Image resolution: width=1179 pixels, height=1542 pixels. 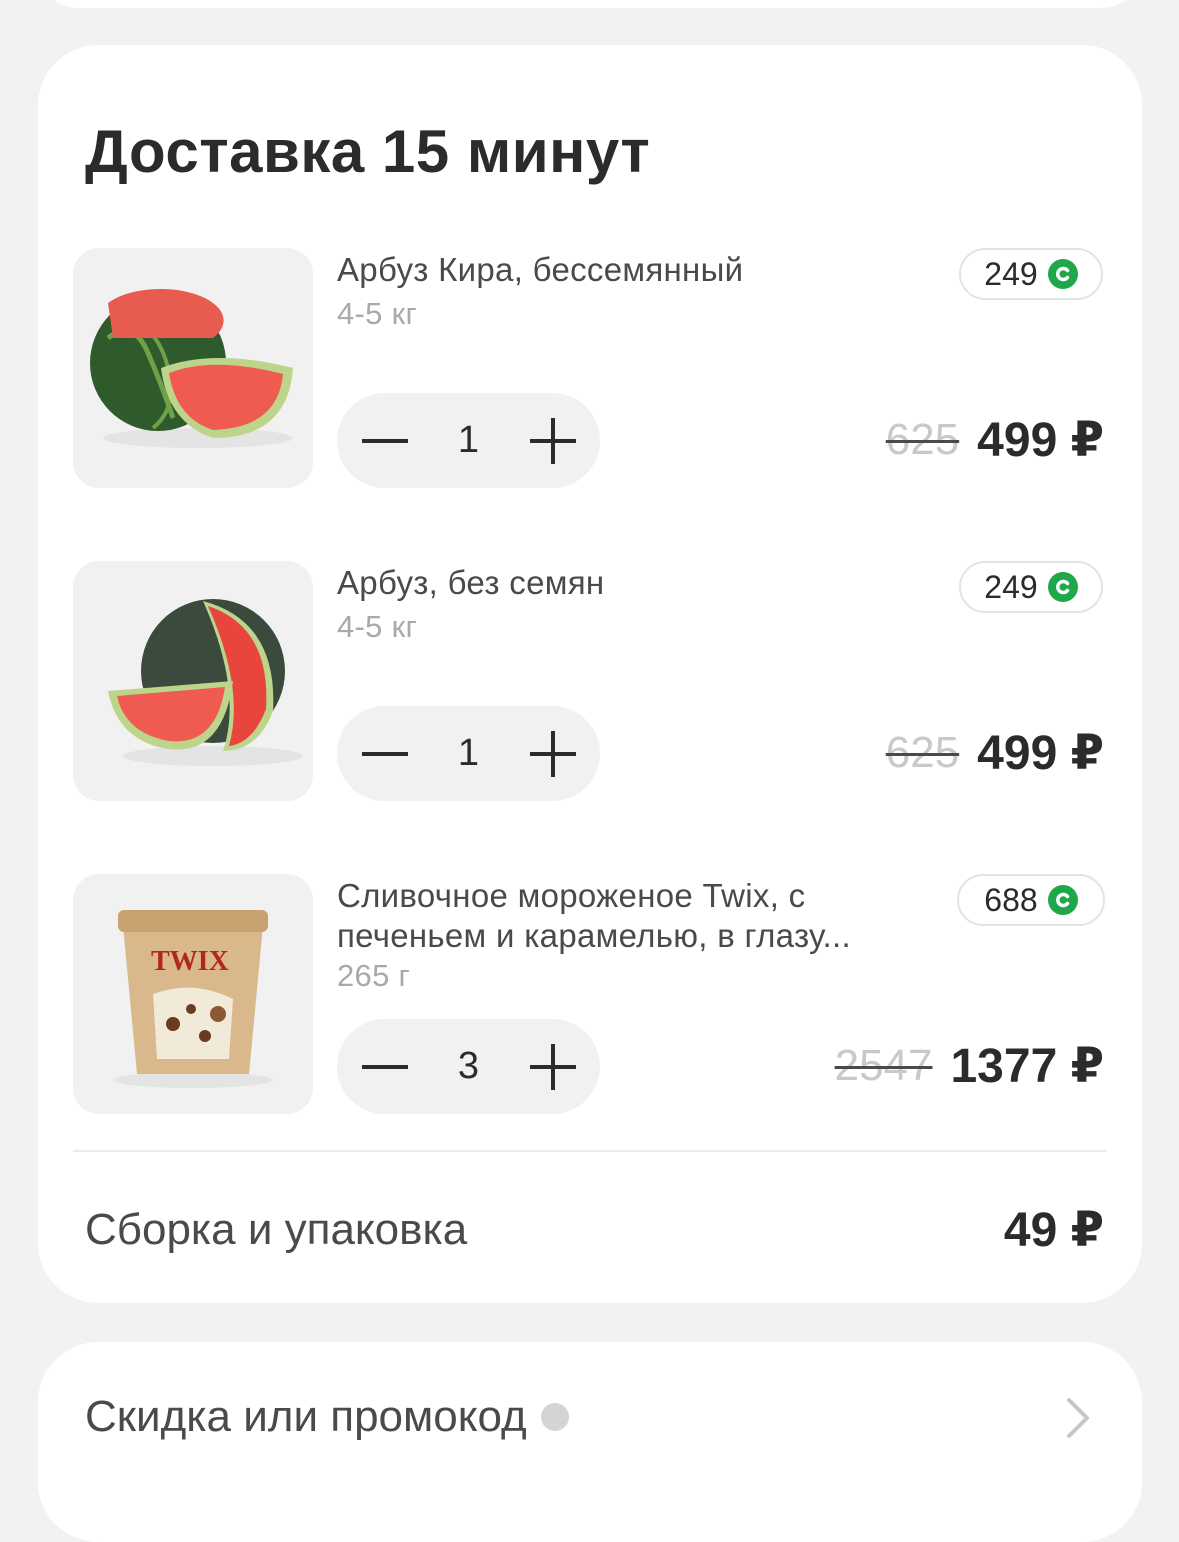 I want to click on divider, so click(x=590, y=1151).